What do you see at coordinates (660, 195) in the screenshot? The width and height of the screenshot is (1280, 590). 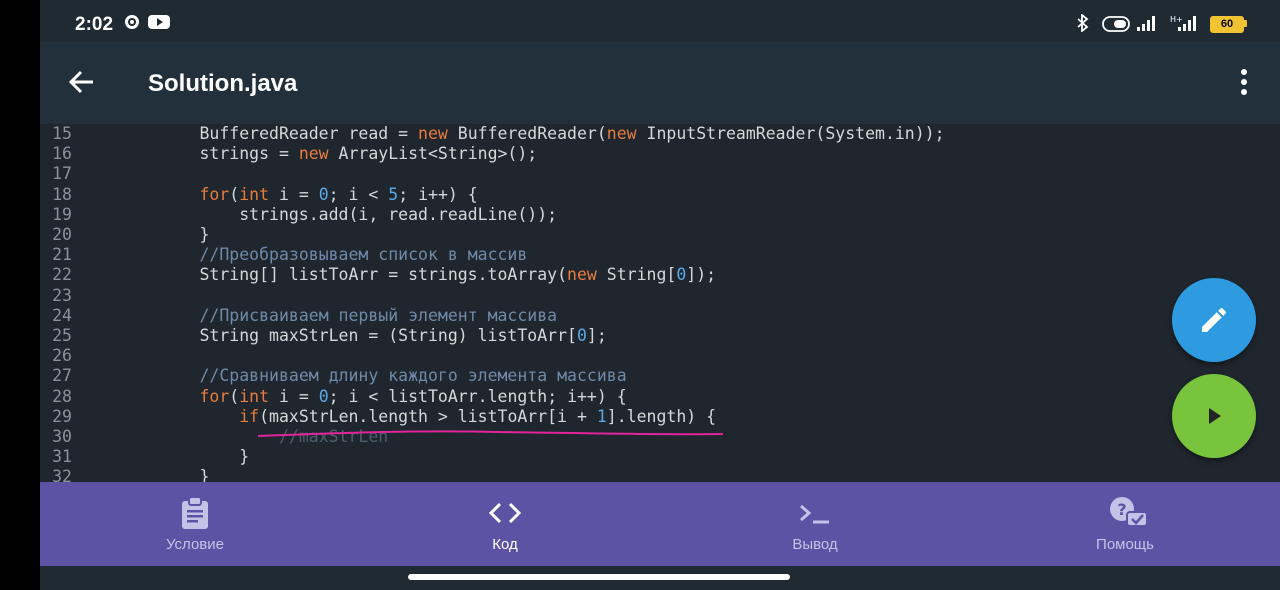 I see `code-line: 18 for(int i = 0; i < 5; i++) {` at bounding box center [660, 195].